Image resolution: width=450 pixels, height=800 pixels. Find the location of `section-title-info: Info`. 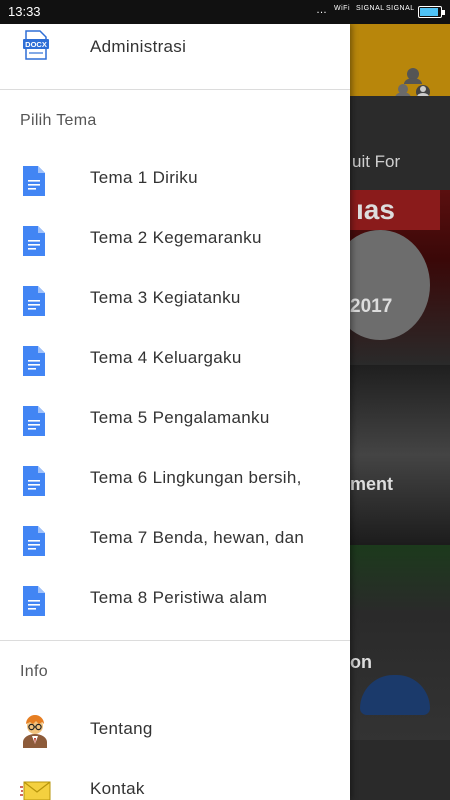

section-title-info: Info is located at coordinates (34, 671).